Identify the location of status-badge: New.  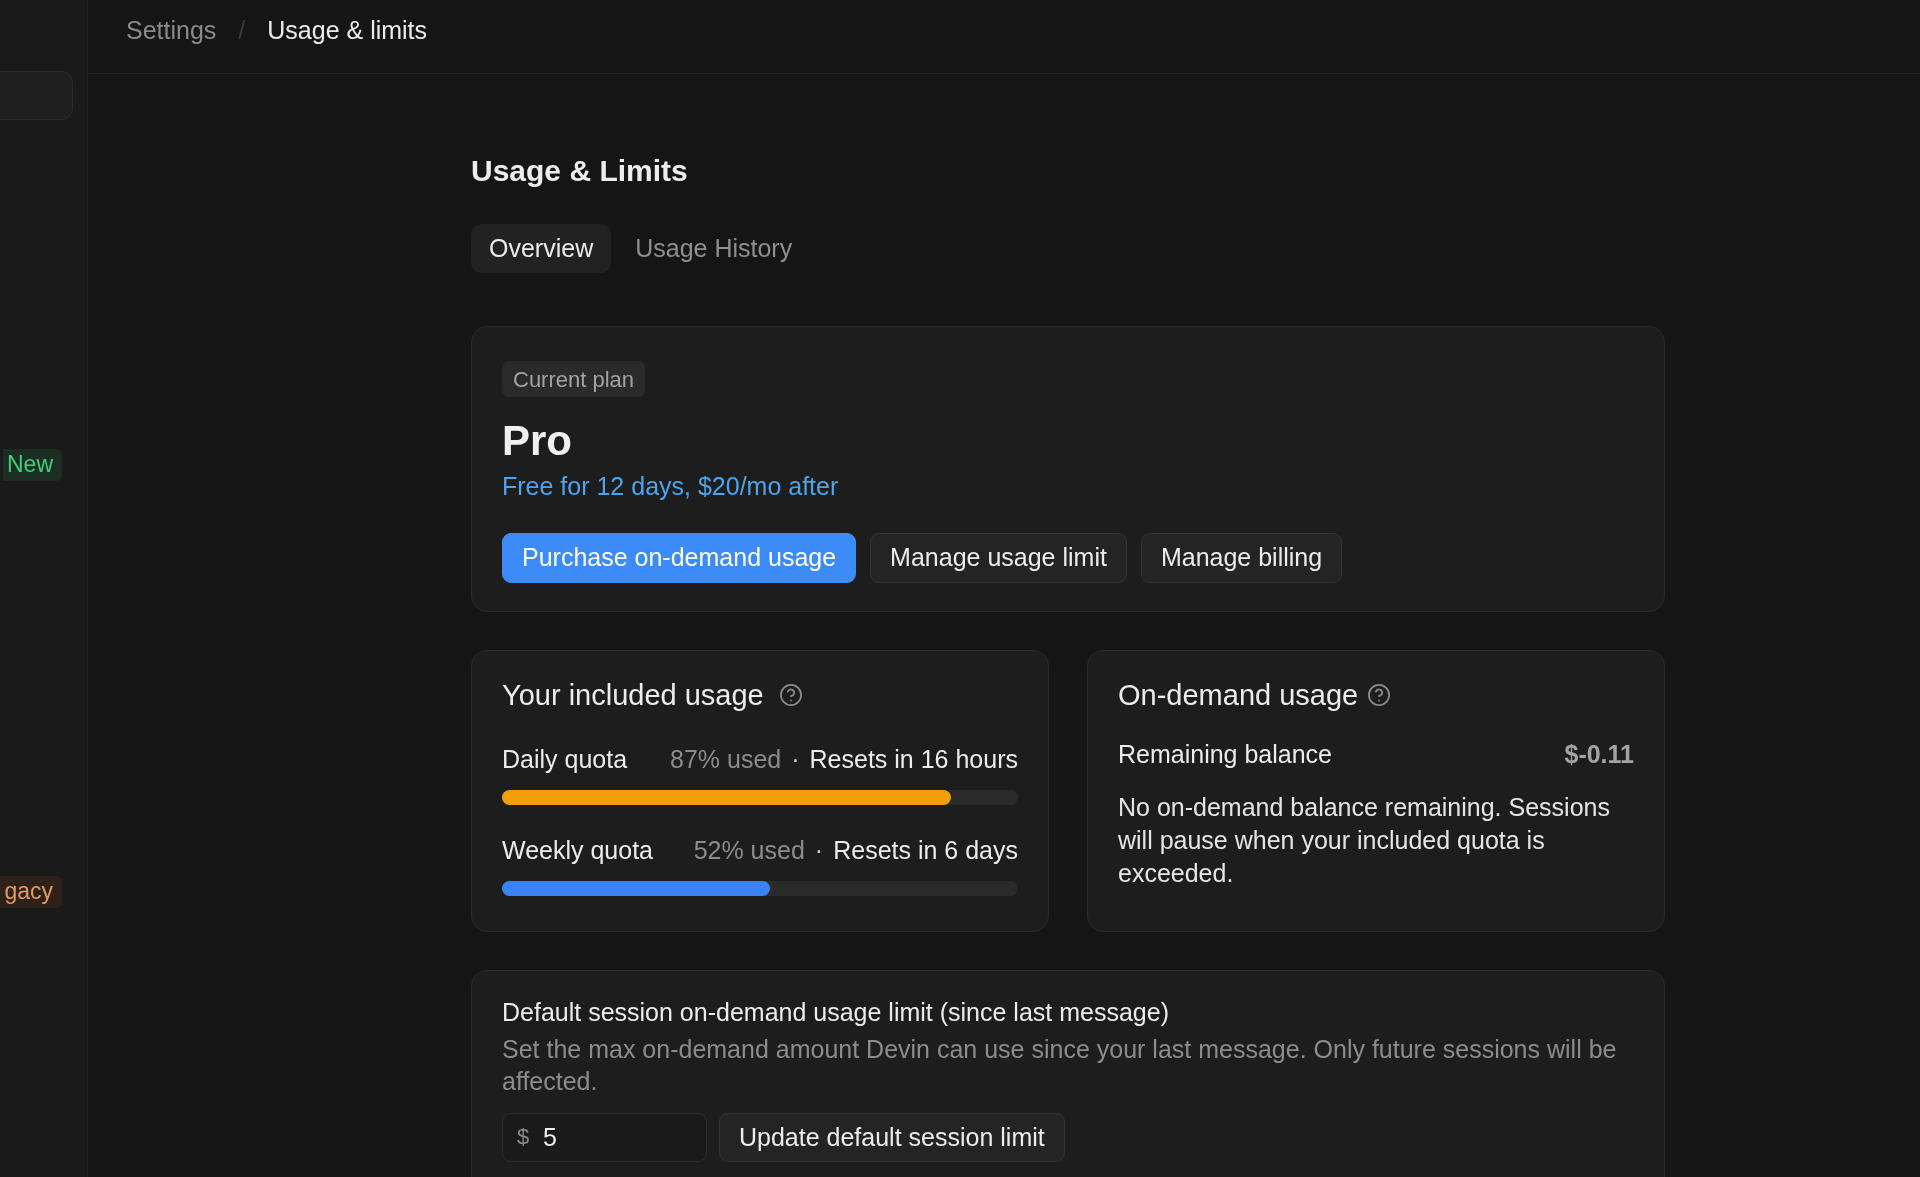
(32, 464).